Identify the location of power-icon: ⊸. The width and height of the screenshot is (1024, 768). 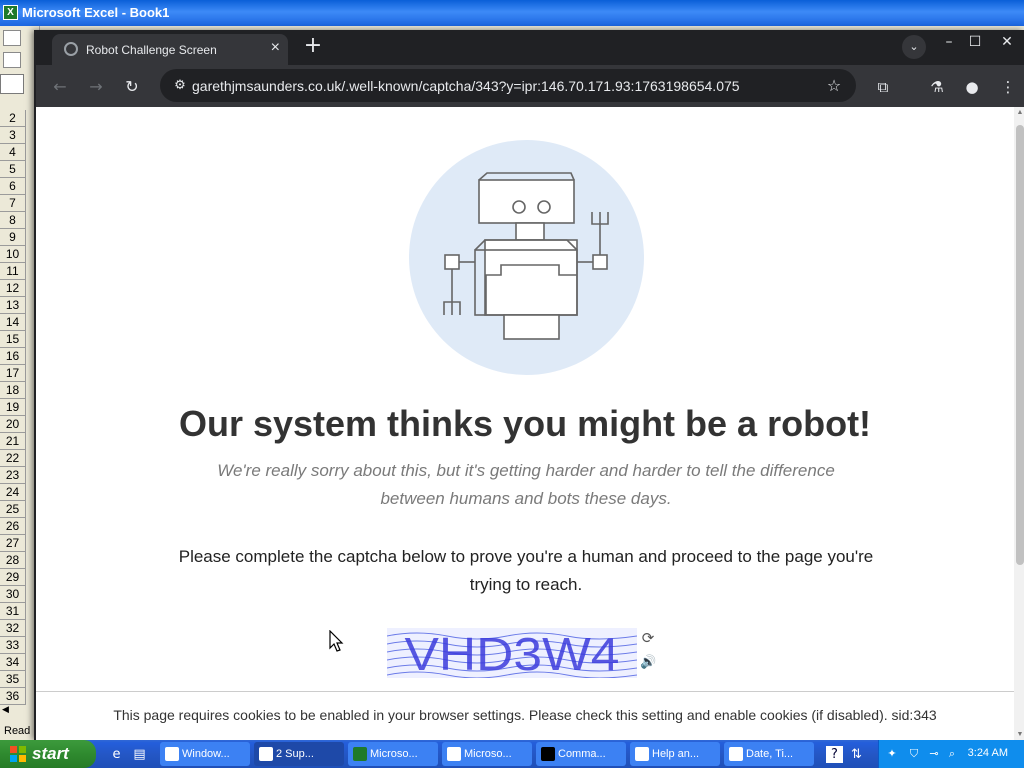
(934, 754).